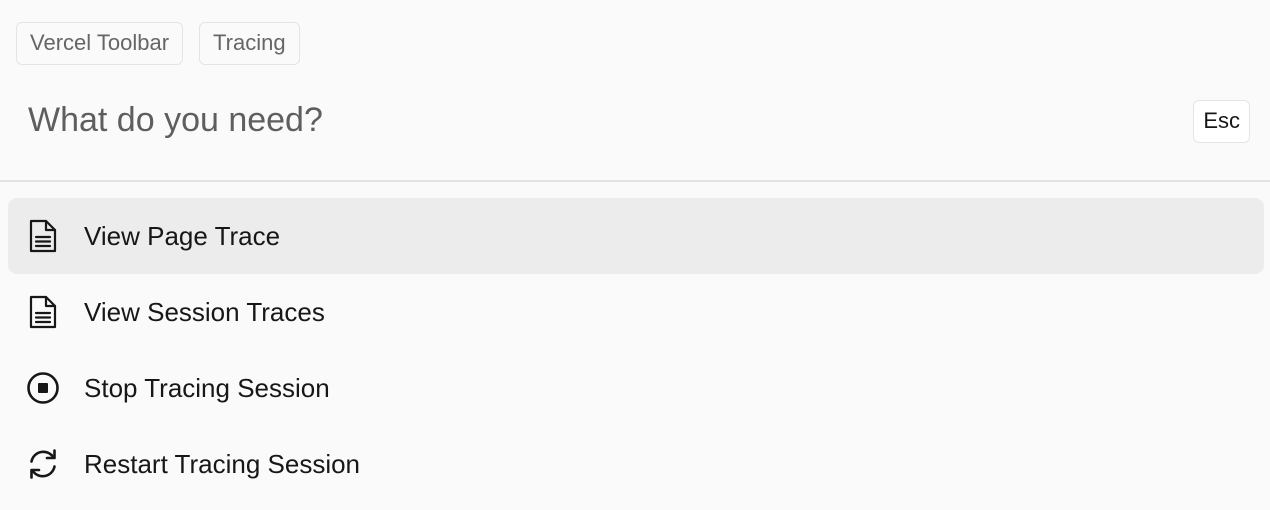 Image resolution: width=1270 pixels, height=510 pixels. I want to click on search-row: Esc, so click(635, 120).